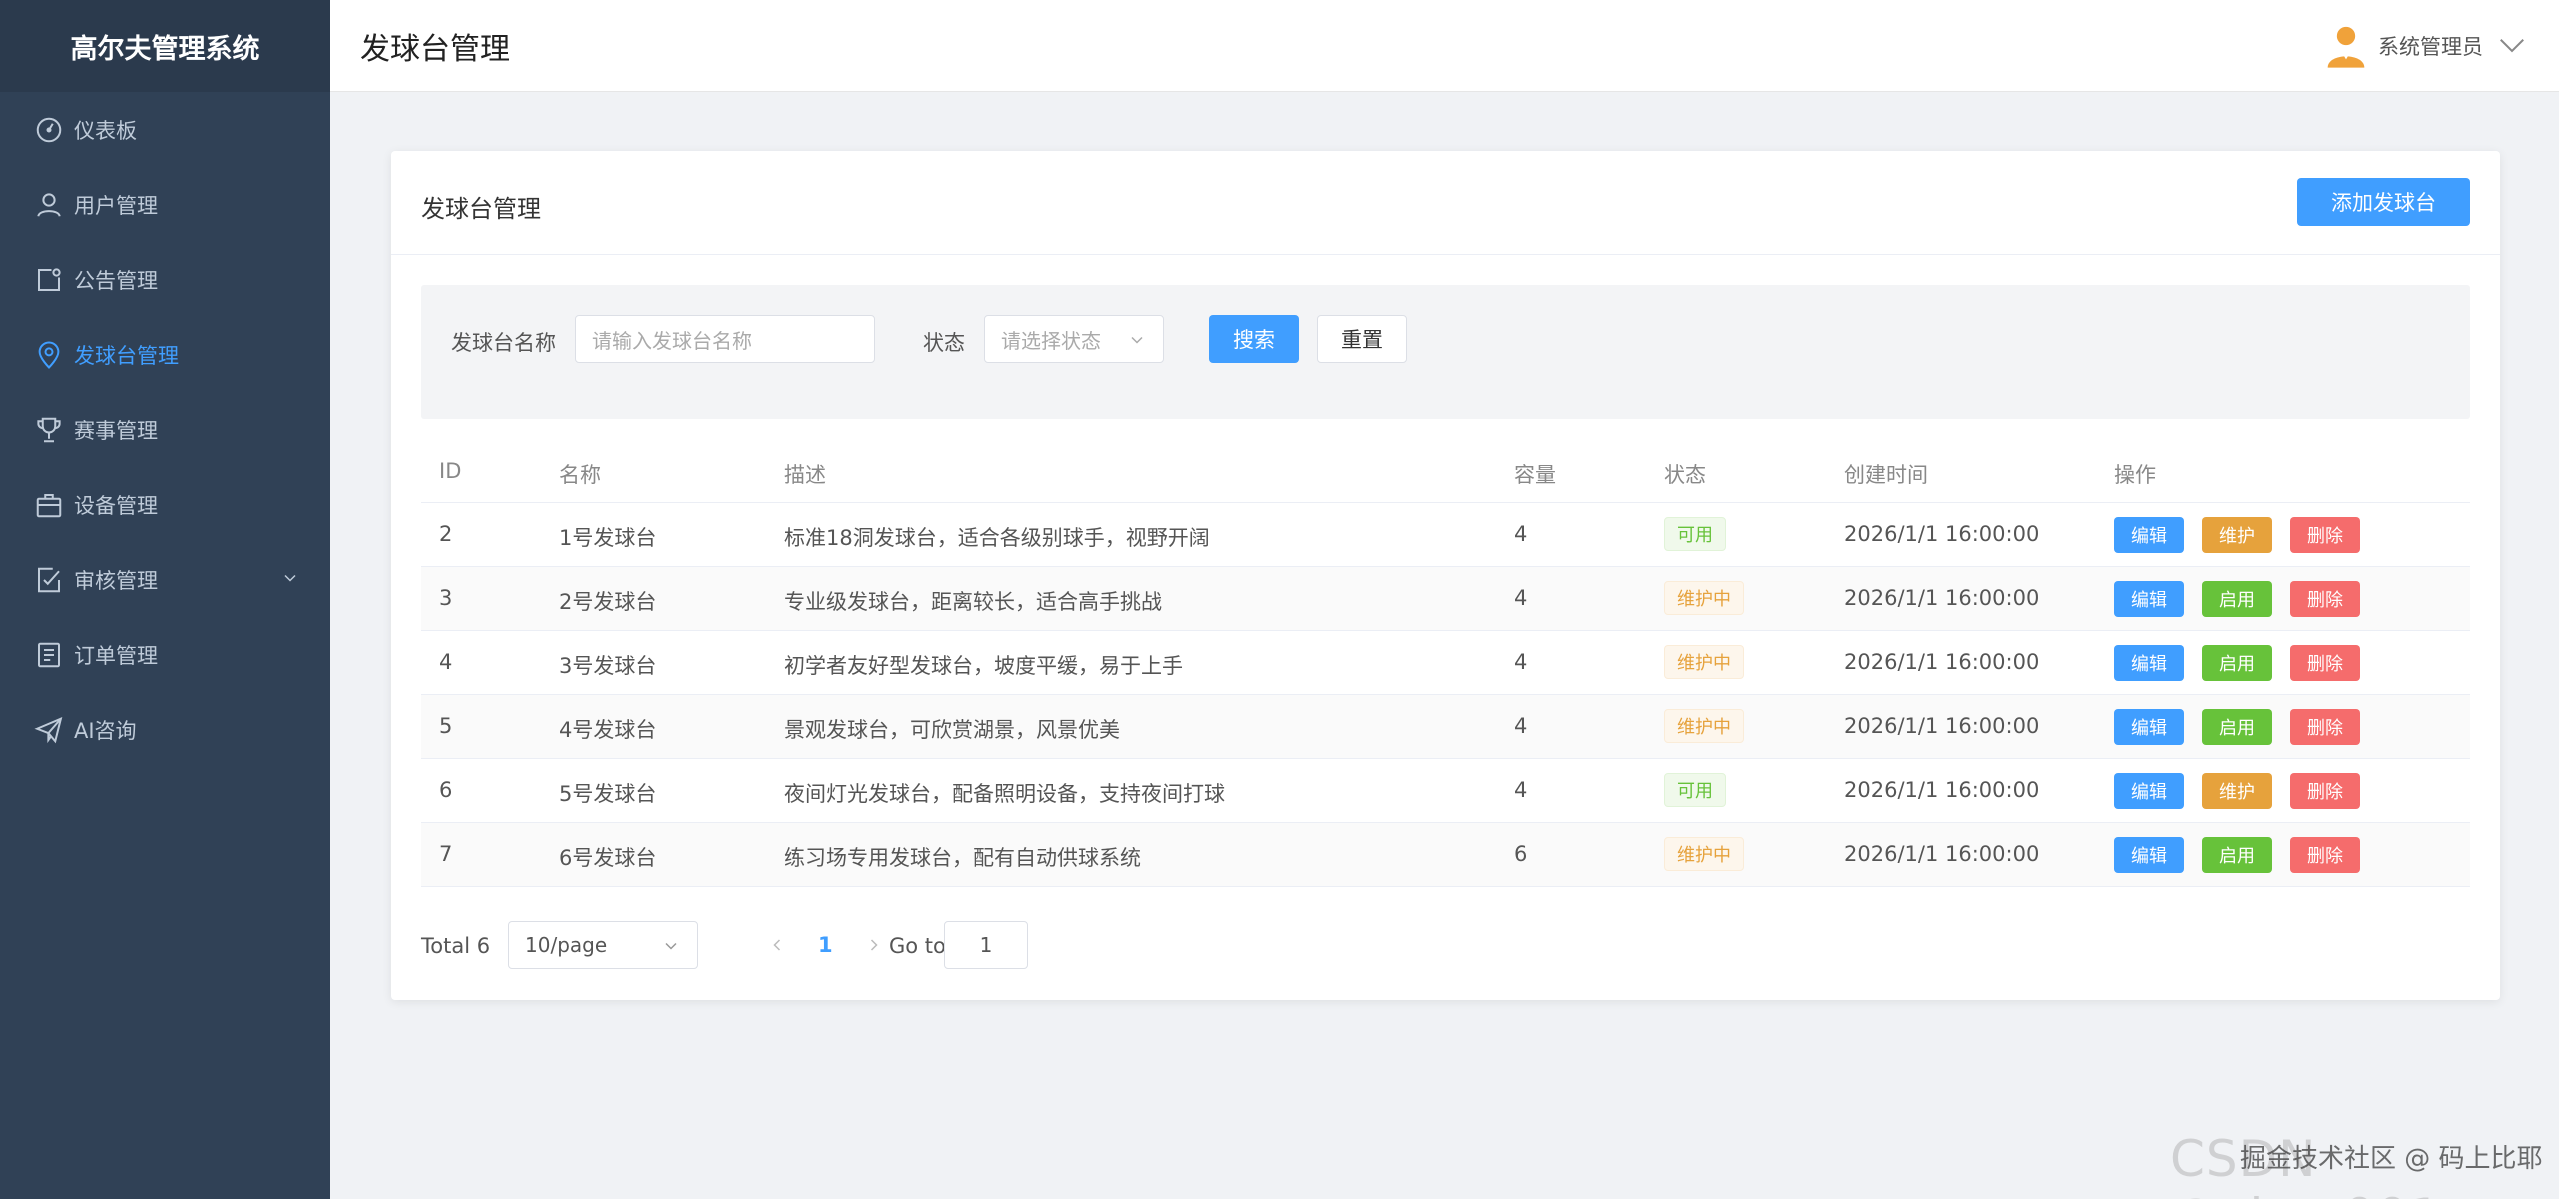 The image size is (2559, 1199). Describe the element at coordinates (1362, 339) in the screenshot. I see `reset-button: 重置` at that location.